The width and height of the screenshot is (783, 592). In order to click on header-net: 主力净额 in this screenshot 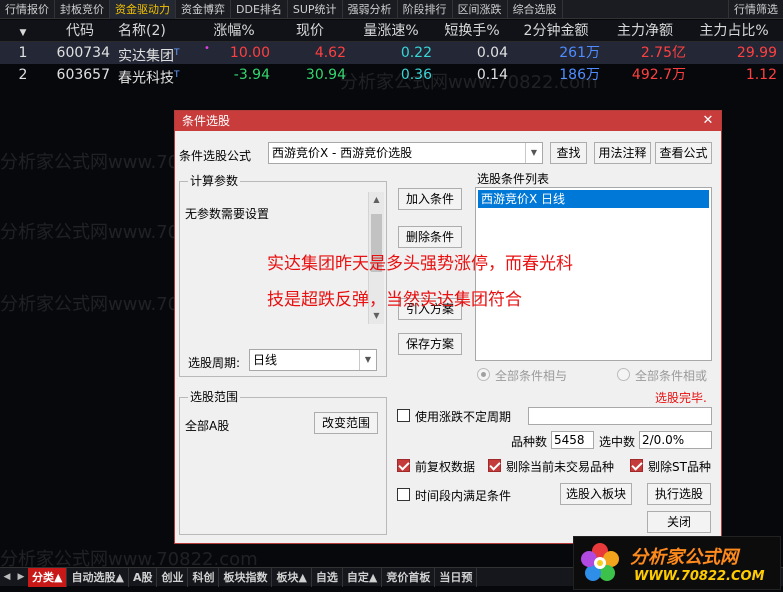, I will do `click(645, 31)`.